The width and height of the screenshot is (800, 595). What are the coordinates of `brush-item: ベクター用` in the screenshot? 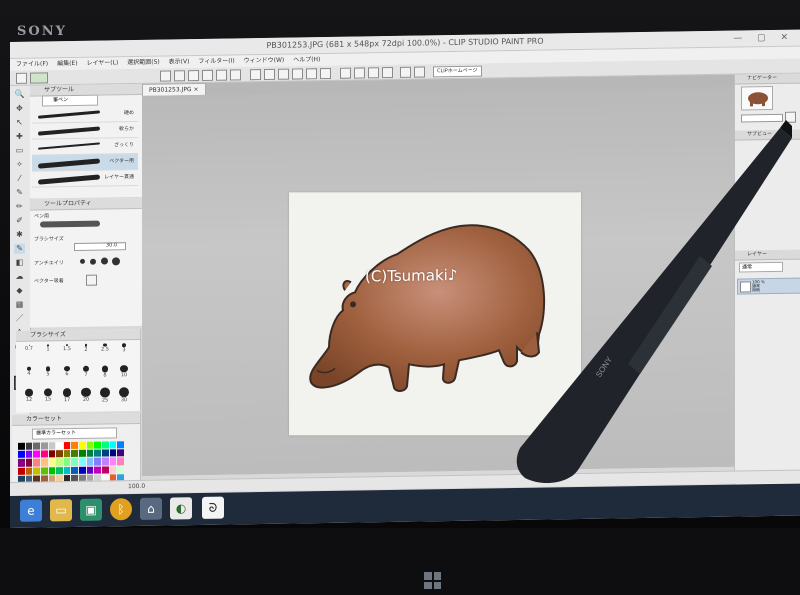 It's located at (85, 162).